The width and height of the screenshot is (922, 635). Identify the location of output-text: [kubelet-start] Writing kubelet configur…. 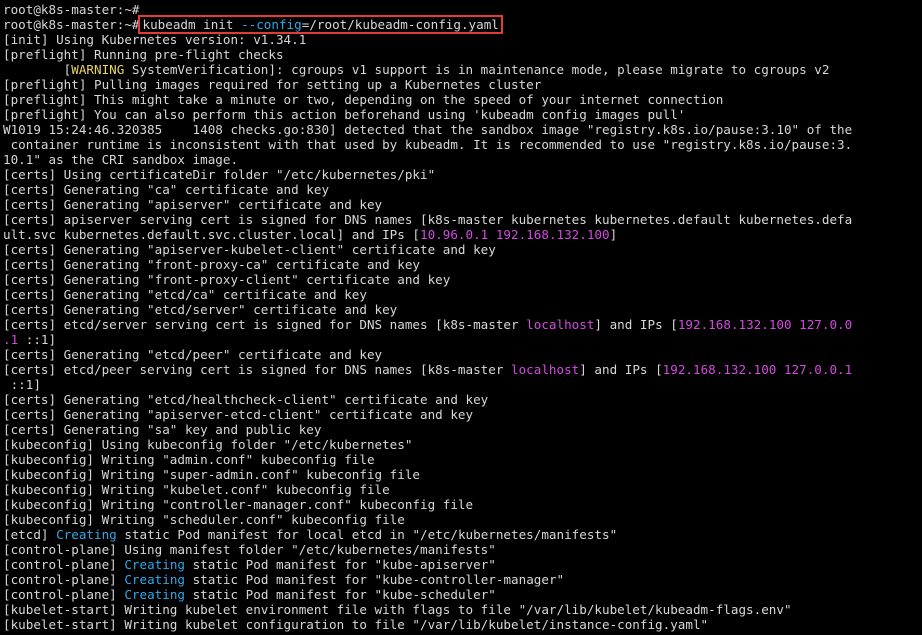
(356, 624).